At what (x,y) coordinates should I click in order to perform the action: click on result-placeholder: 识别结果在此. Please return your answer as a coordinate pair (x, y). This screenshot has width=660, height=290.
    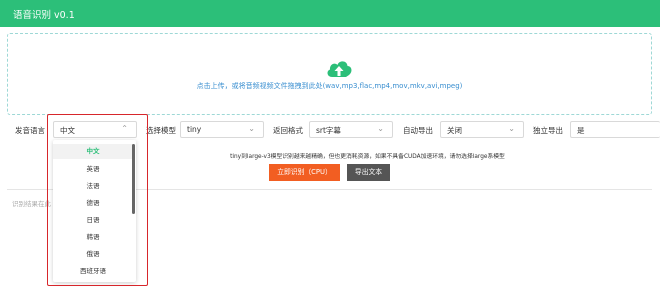
    Looking at the image, I should click on (31, 204).